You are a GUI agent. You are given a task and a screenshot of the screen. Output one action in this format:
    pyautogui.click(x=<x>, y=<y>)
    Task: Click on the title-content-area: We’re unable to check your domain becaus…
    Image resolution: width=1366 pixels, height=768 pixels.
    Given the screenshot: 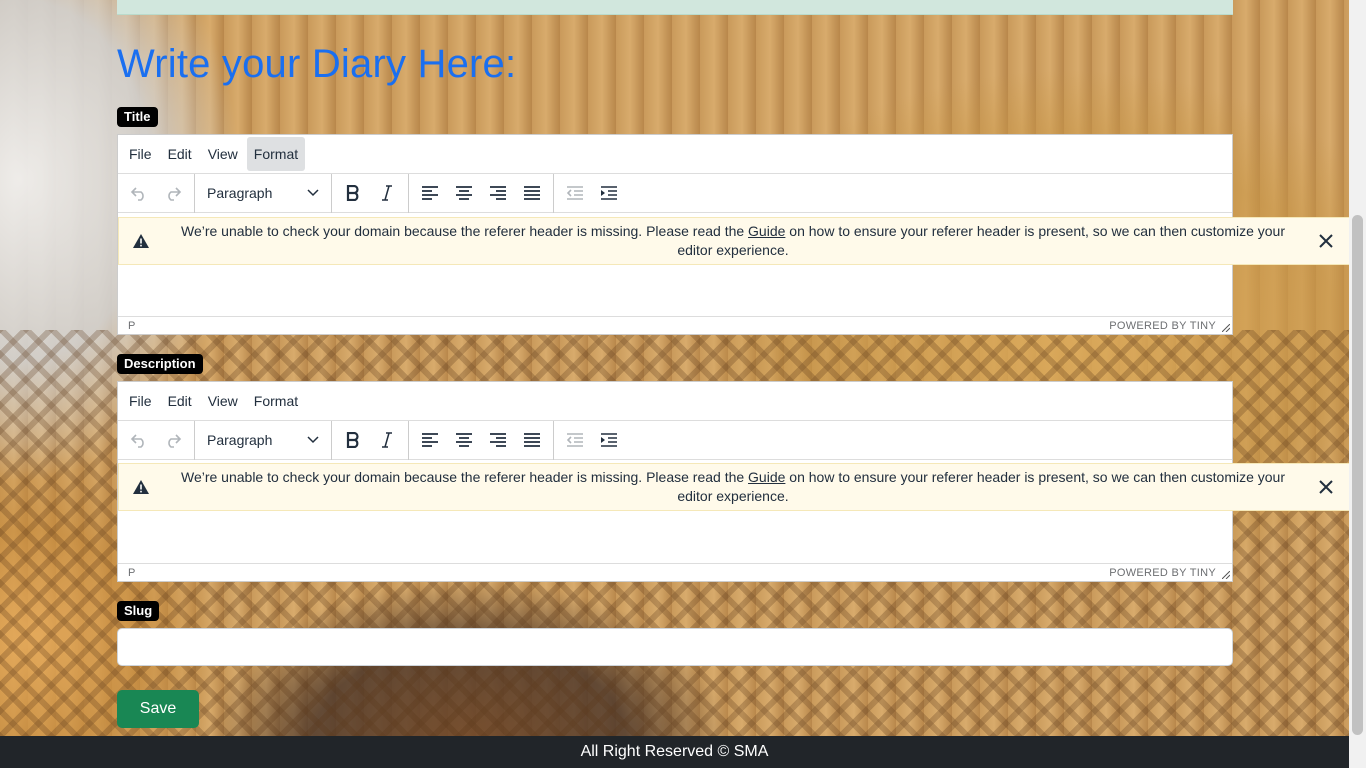 What is the action you would take?
    pyautogui.click(x=734, y=264)
    